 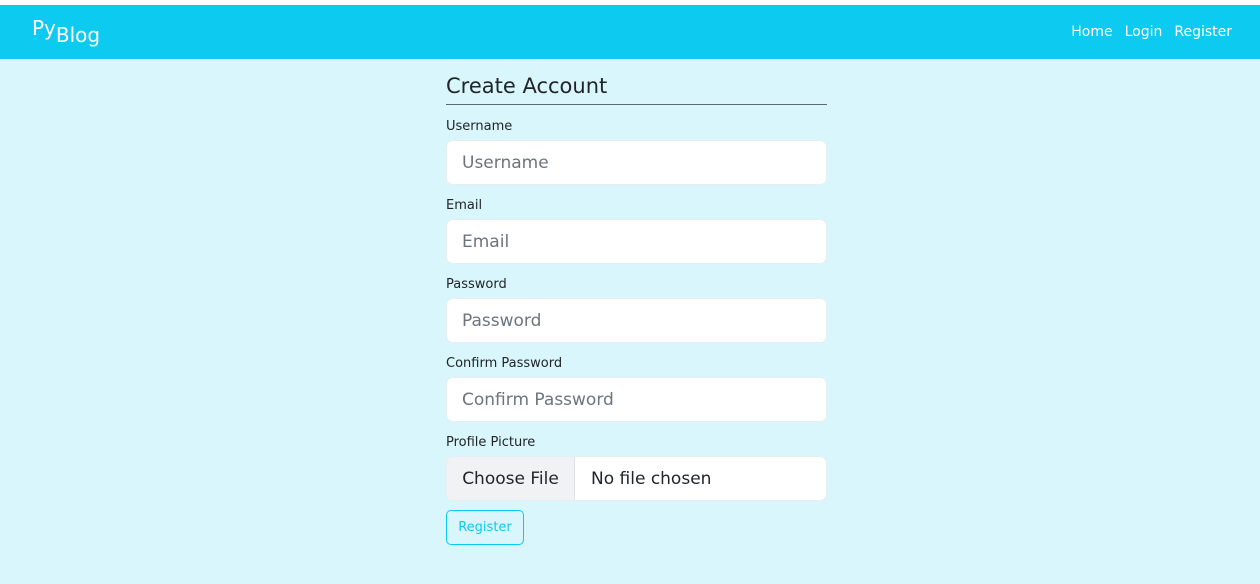 I want to click on profile-picture-file-input: Choose File No file chosen, so click(x=636, y=478).